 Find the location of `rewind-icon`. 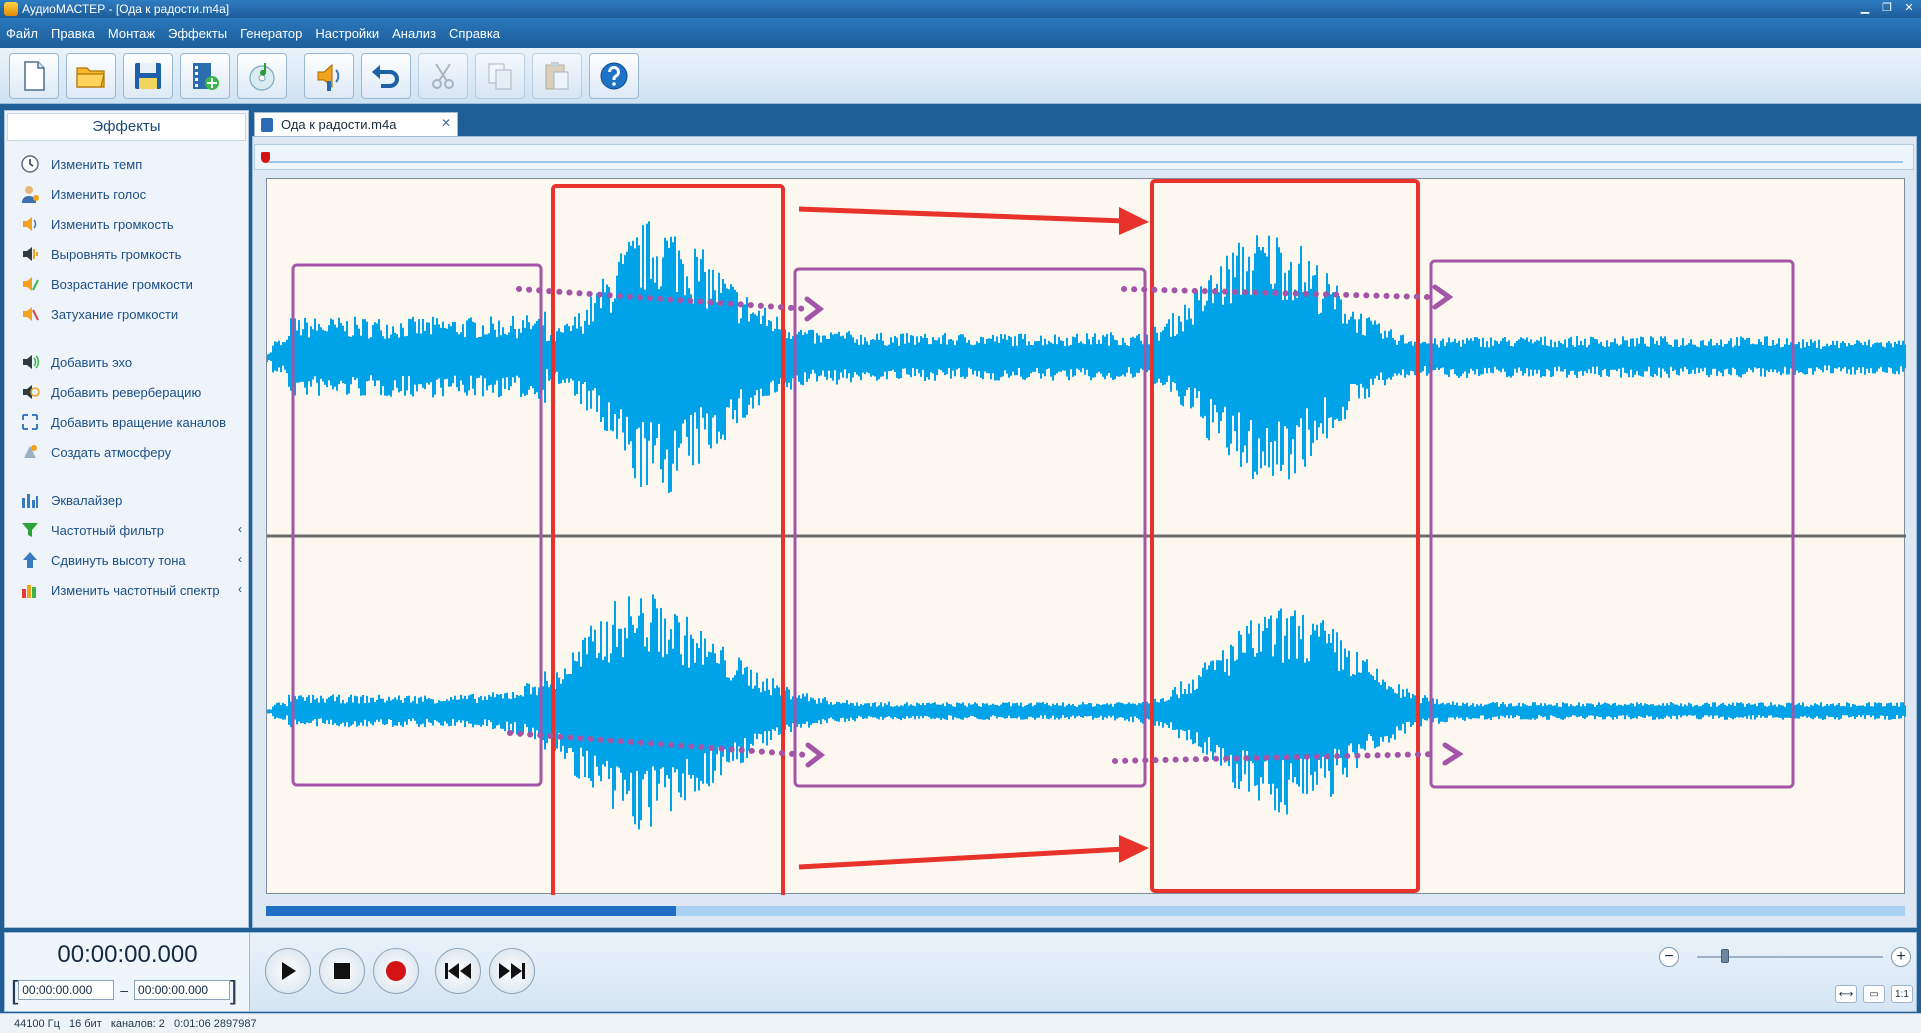

rewind-icon is located at coordinates (458, 971).